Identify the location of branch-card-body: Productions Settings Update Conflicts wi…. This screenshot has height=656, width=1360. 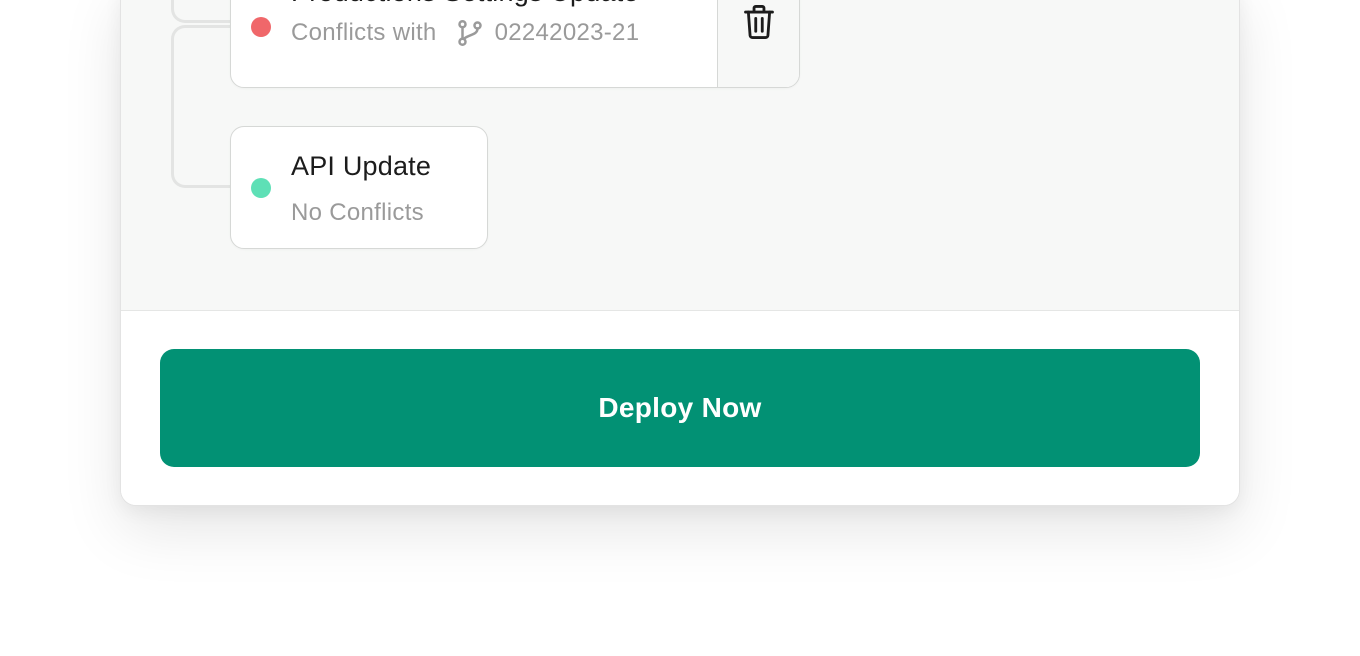
(474, 43).